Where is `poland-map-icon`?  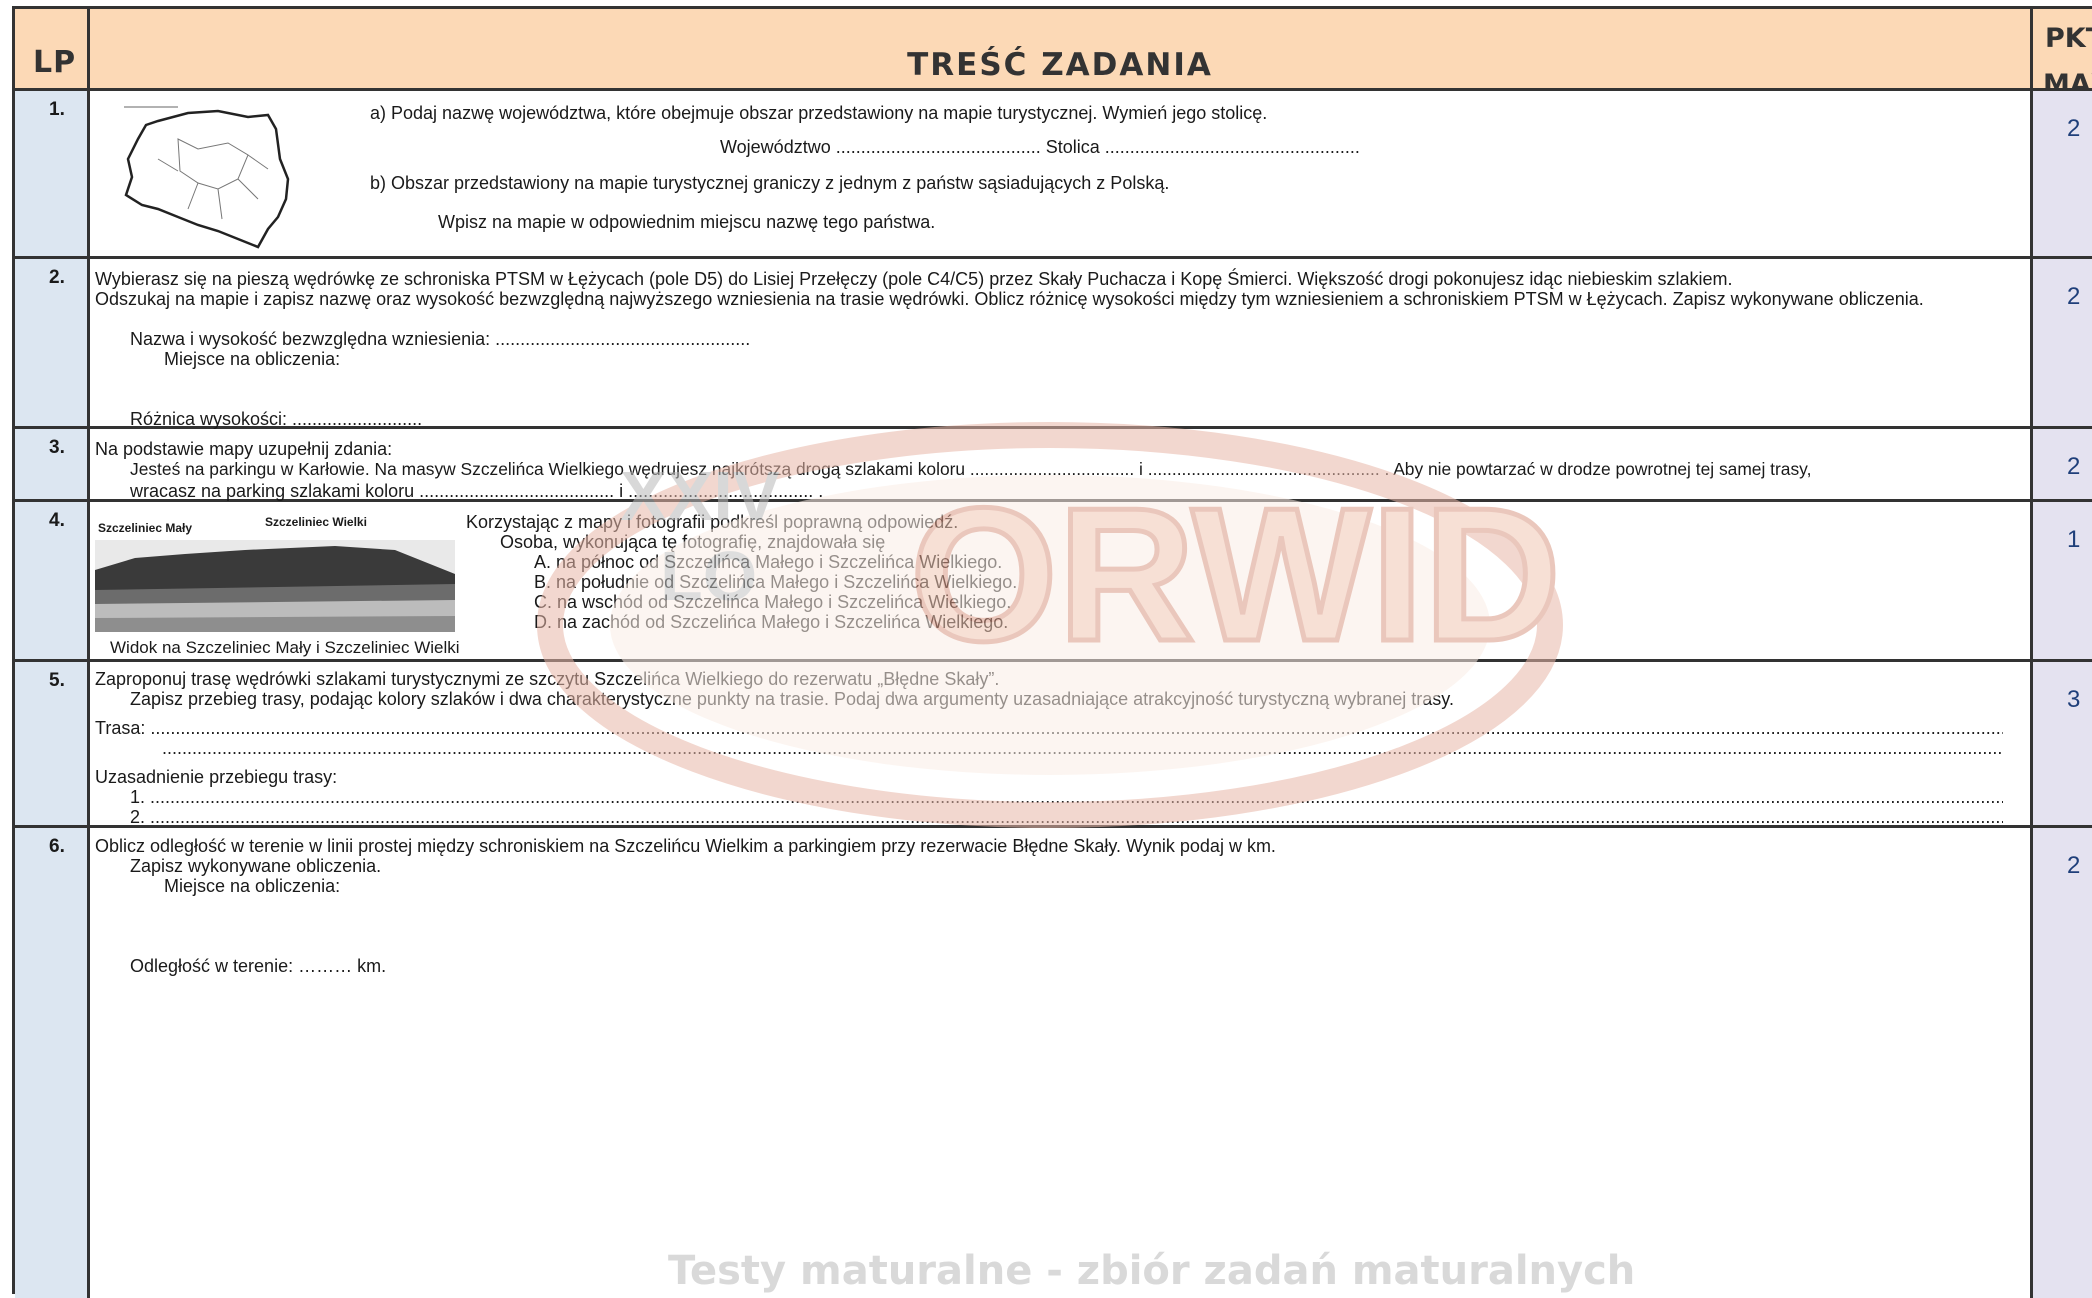 poland-map-icon is located at coordinates (207, 177).